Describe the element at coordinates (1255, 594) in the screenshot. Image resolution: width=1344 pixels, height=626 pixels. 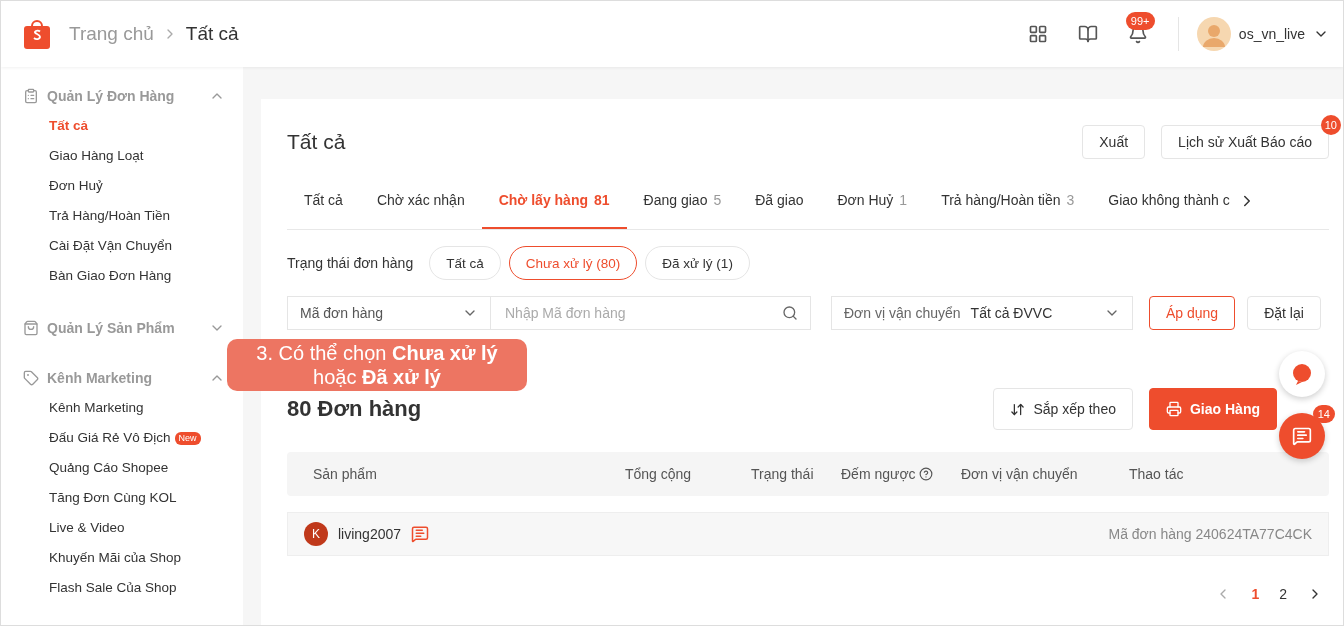
I see `page-number: 1` at that location.